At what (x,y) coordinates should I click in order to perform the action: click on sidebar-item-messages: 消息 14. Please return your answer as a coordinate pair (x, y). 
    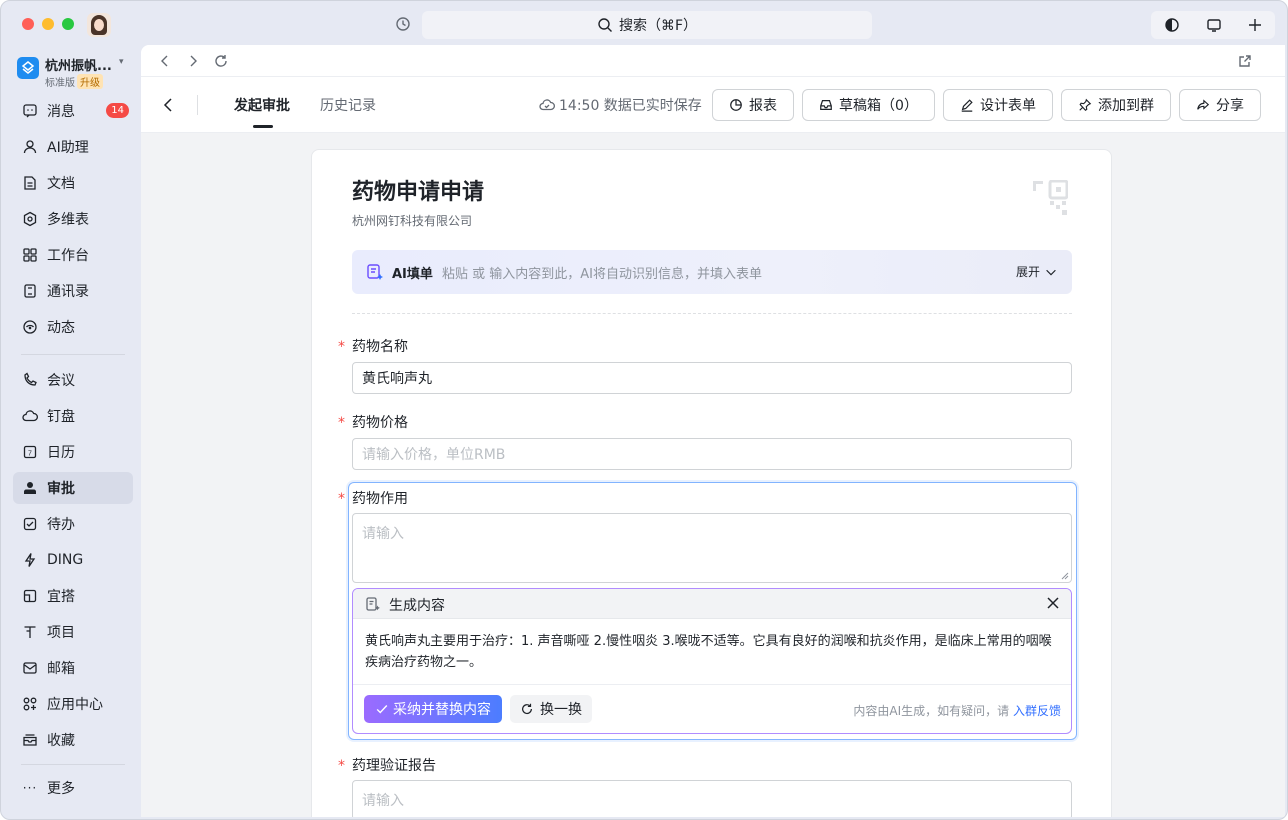
    Looking at the image, I should click on (73, 111).